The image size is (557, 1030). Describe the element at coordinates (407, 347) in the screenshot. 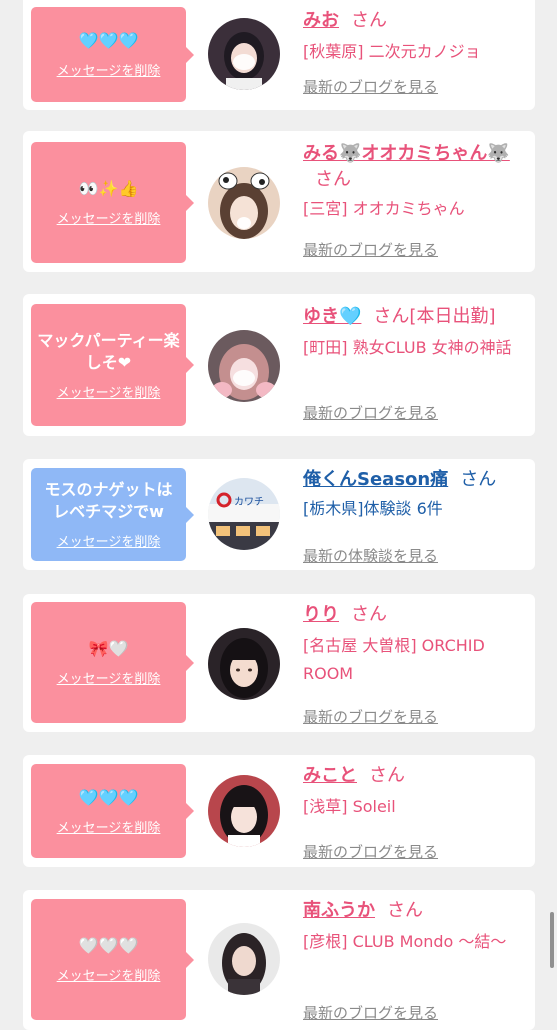

I see `shop-info: [町田] 熟女CLUB 女神の神話` at that location.